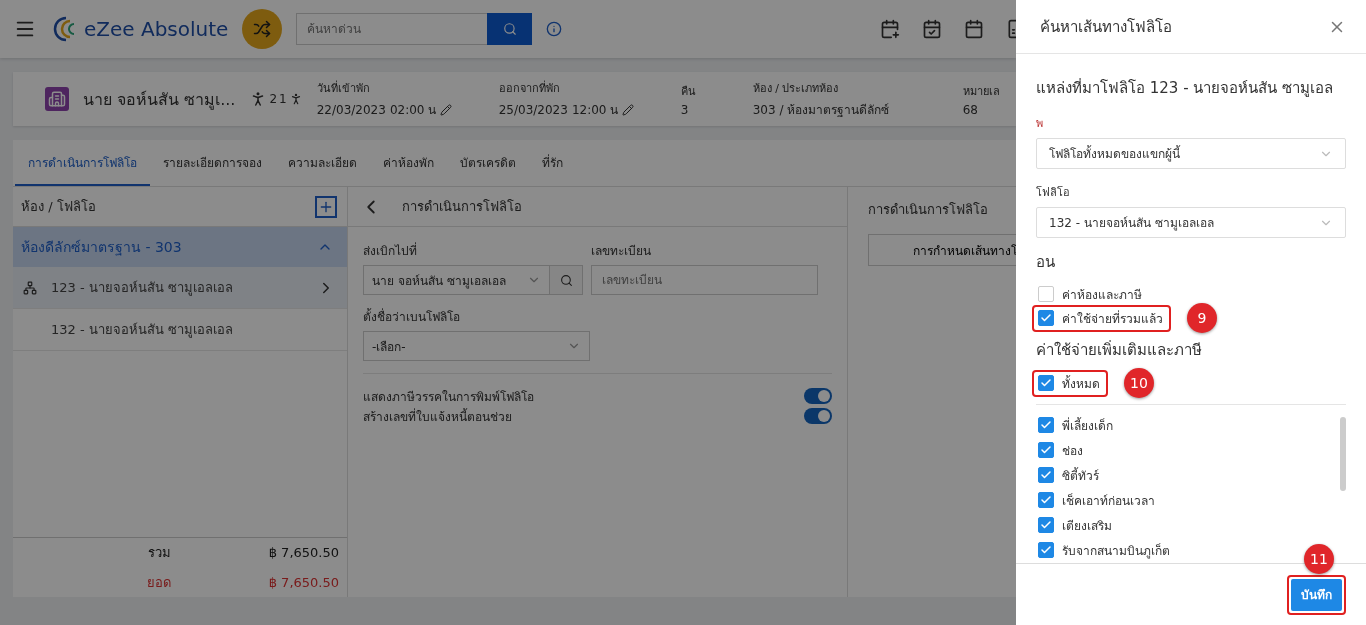  I want to click on option-label: เตียงเสริม, so click(1087, 526).